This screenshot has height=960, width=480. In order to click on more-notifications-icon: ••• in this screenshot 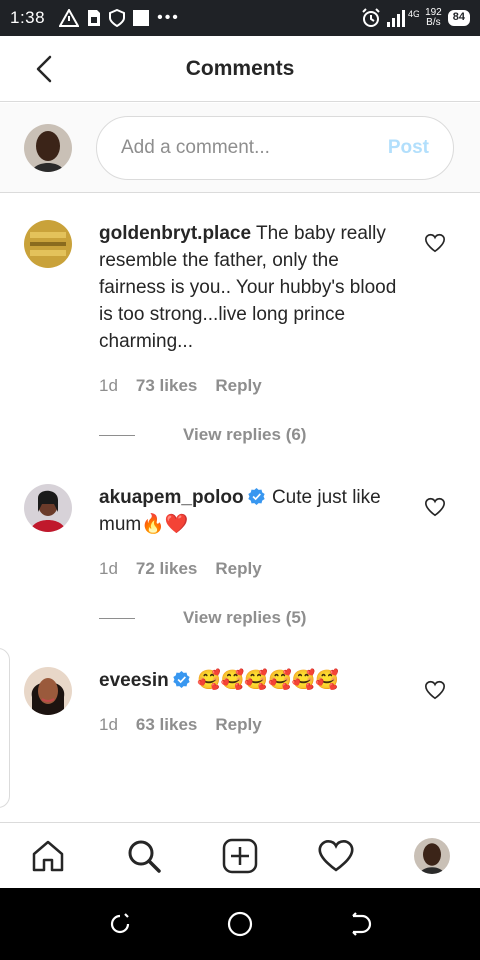, I will do `click(168, 17)`.